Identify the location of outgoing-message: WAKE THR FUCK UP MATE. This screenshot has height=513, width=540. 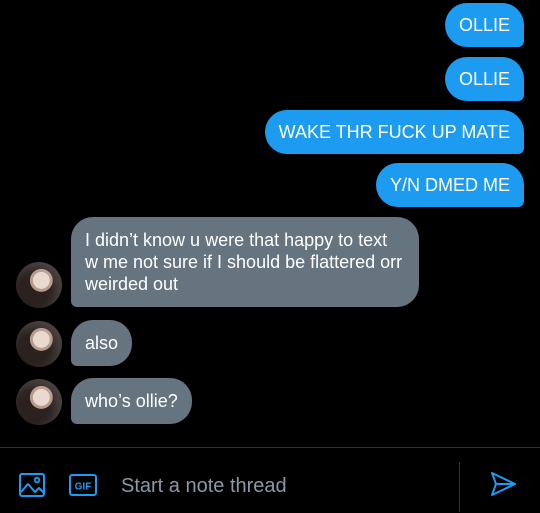
(394, 132).